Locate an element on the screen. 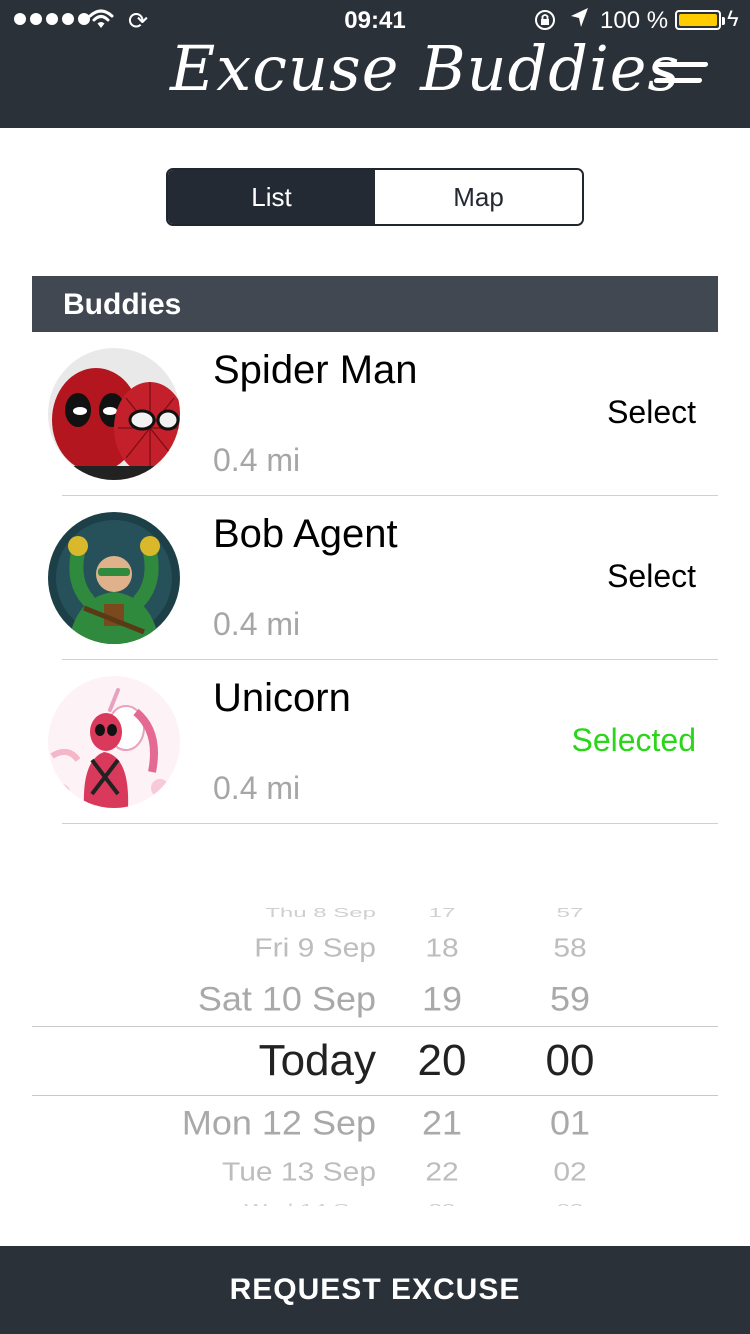 Image resolution: width=750 pixels, height=1334 pixels. battery-percent: 100 % is located at coordinates (634, 20).